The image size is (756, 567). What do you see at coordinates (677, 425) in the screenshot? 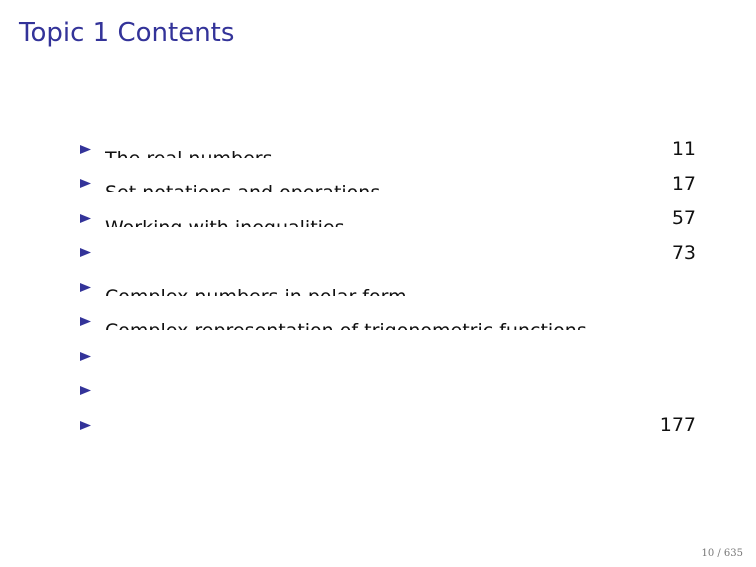
I see `toc-entry-page: 177` at bounding box center [677, 425].